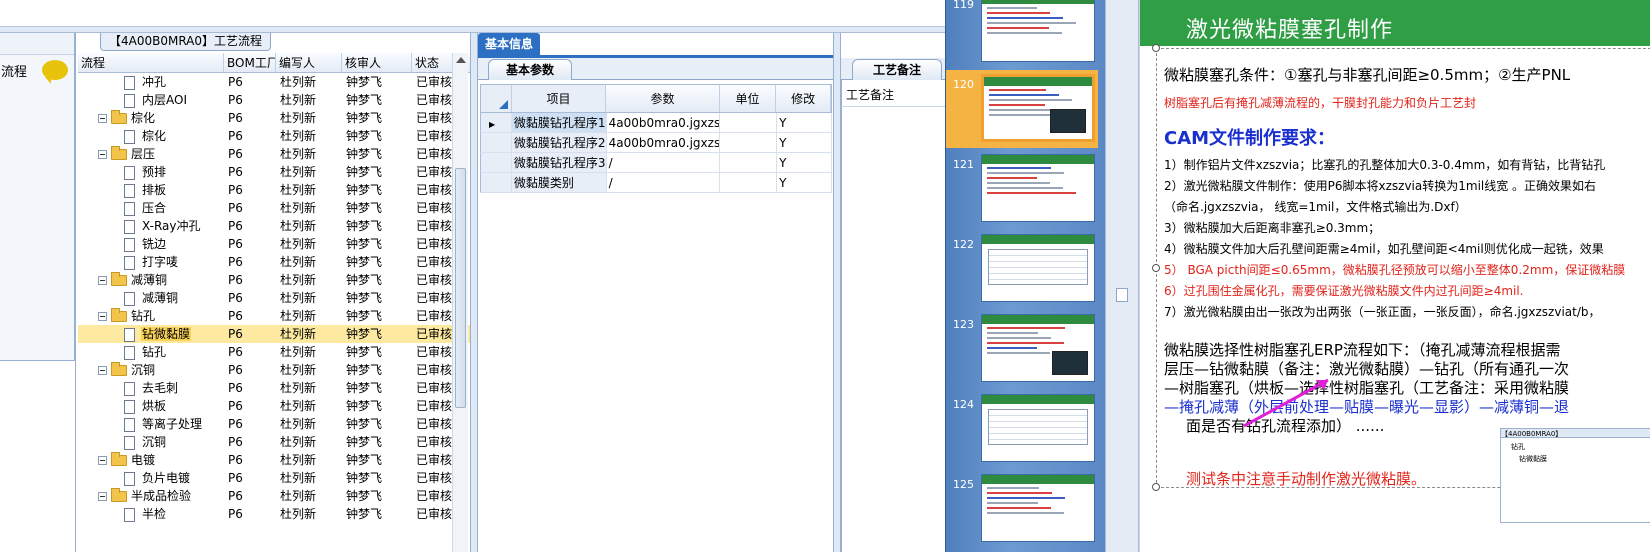  I want to click on param-col-edit: 修改, so click(803, 98).